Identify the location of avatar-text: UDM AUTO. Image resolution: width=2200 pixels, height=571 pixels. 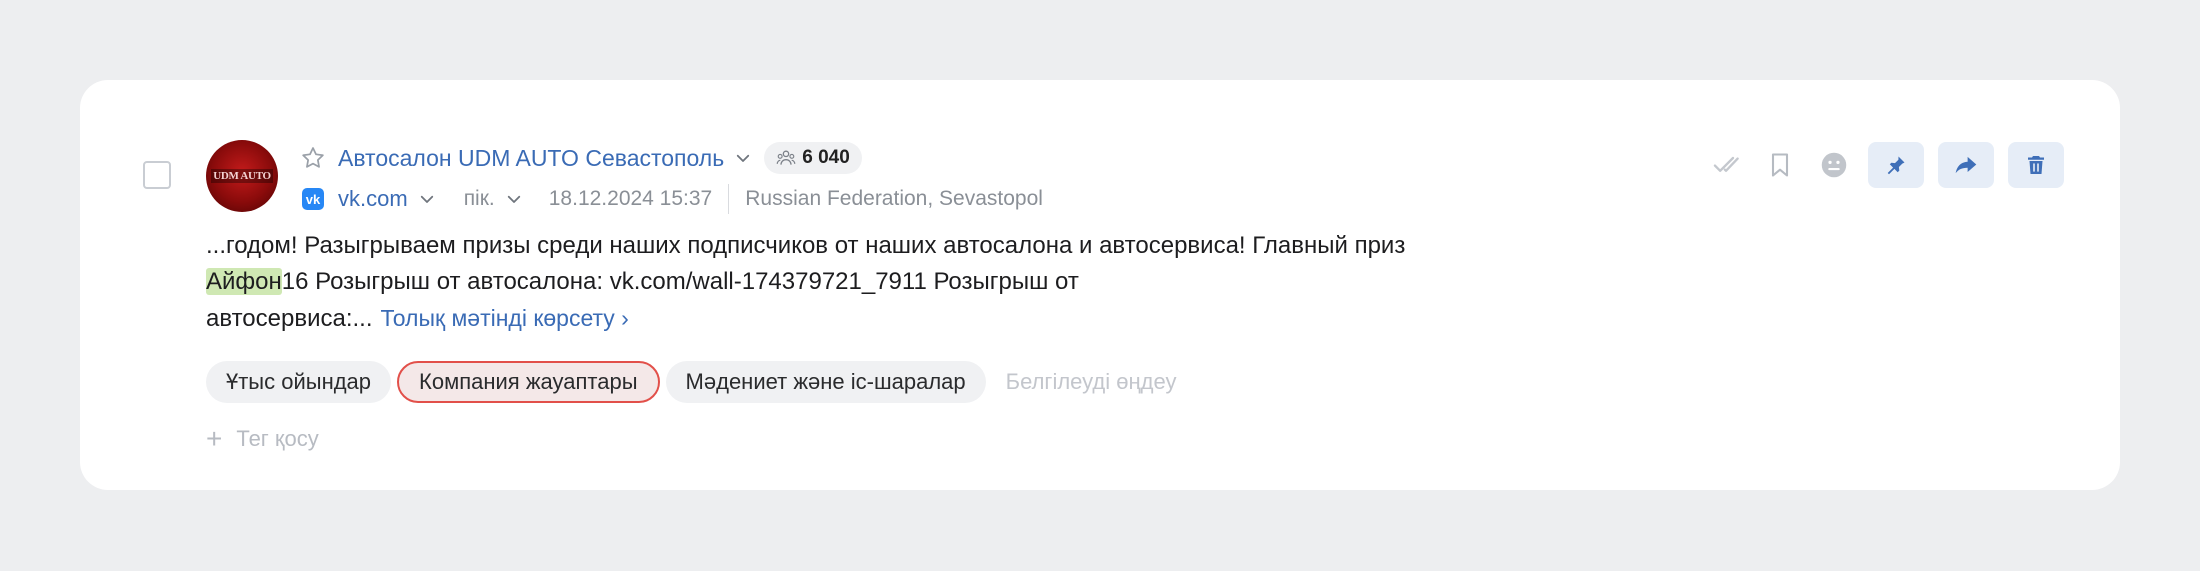
(242, 176).